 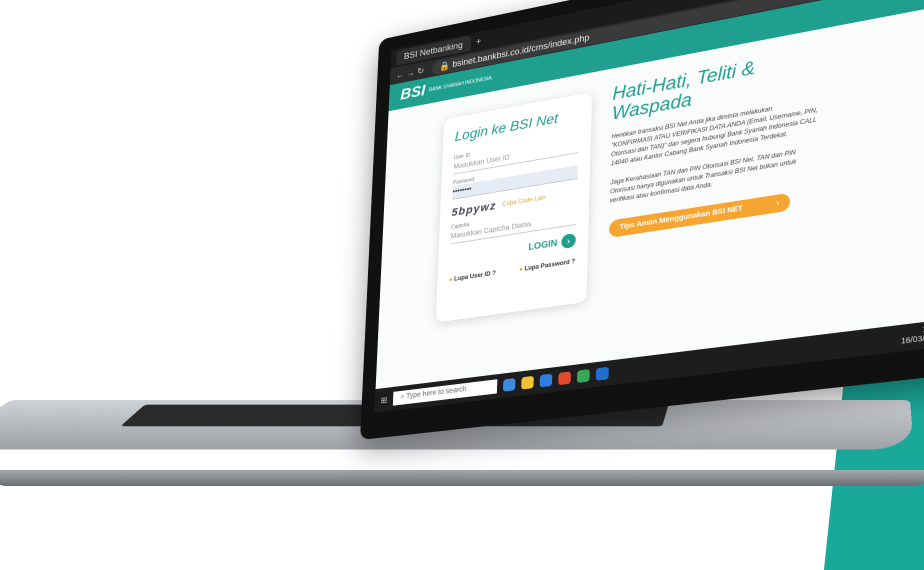 I want to click on forgot-user-id-label: Lupa User ID ?, so click(x=475, y=276).